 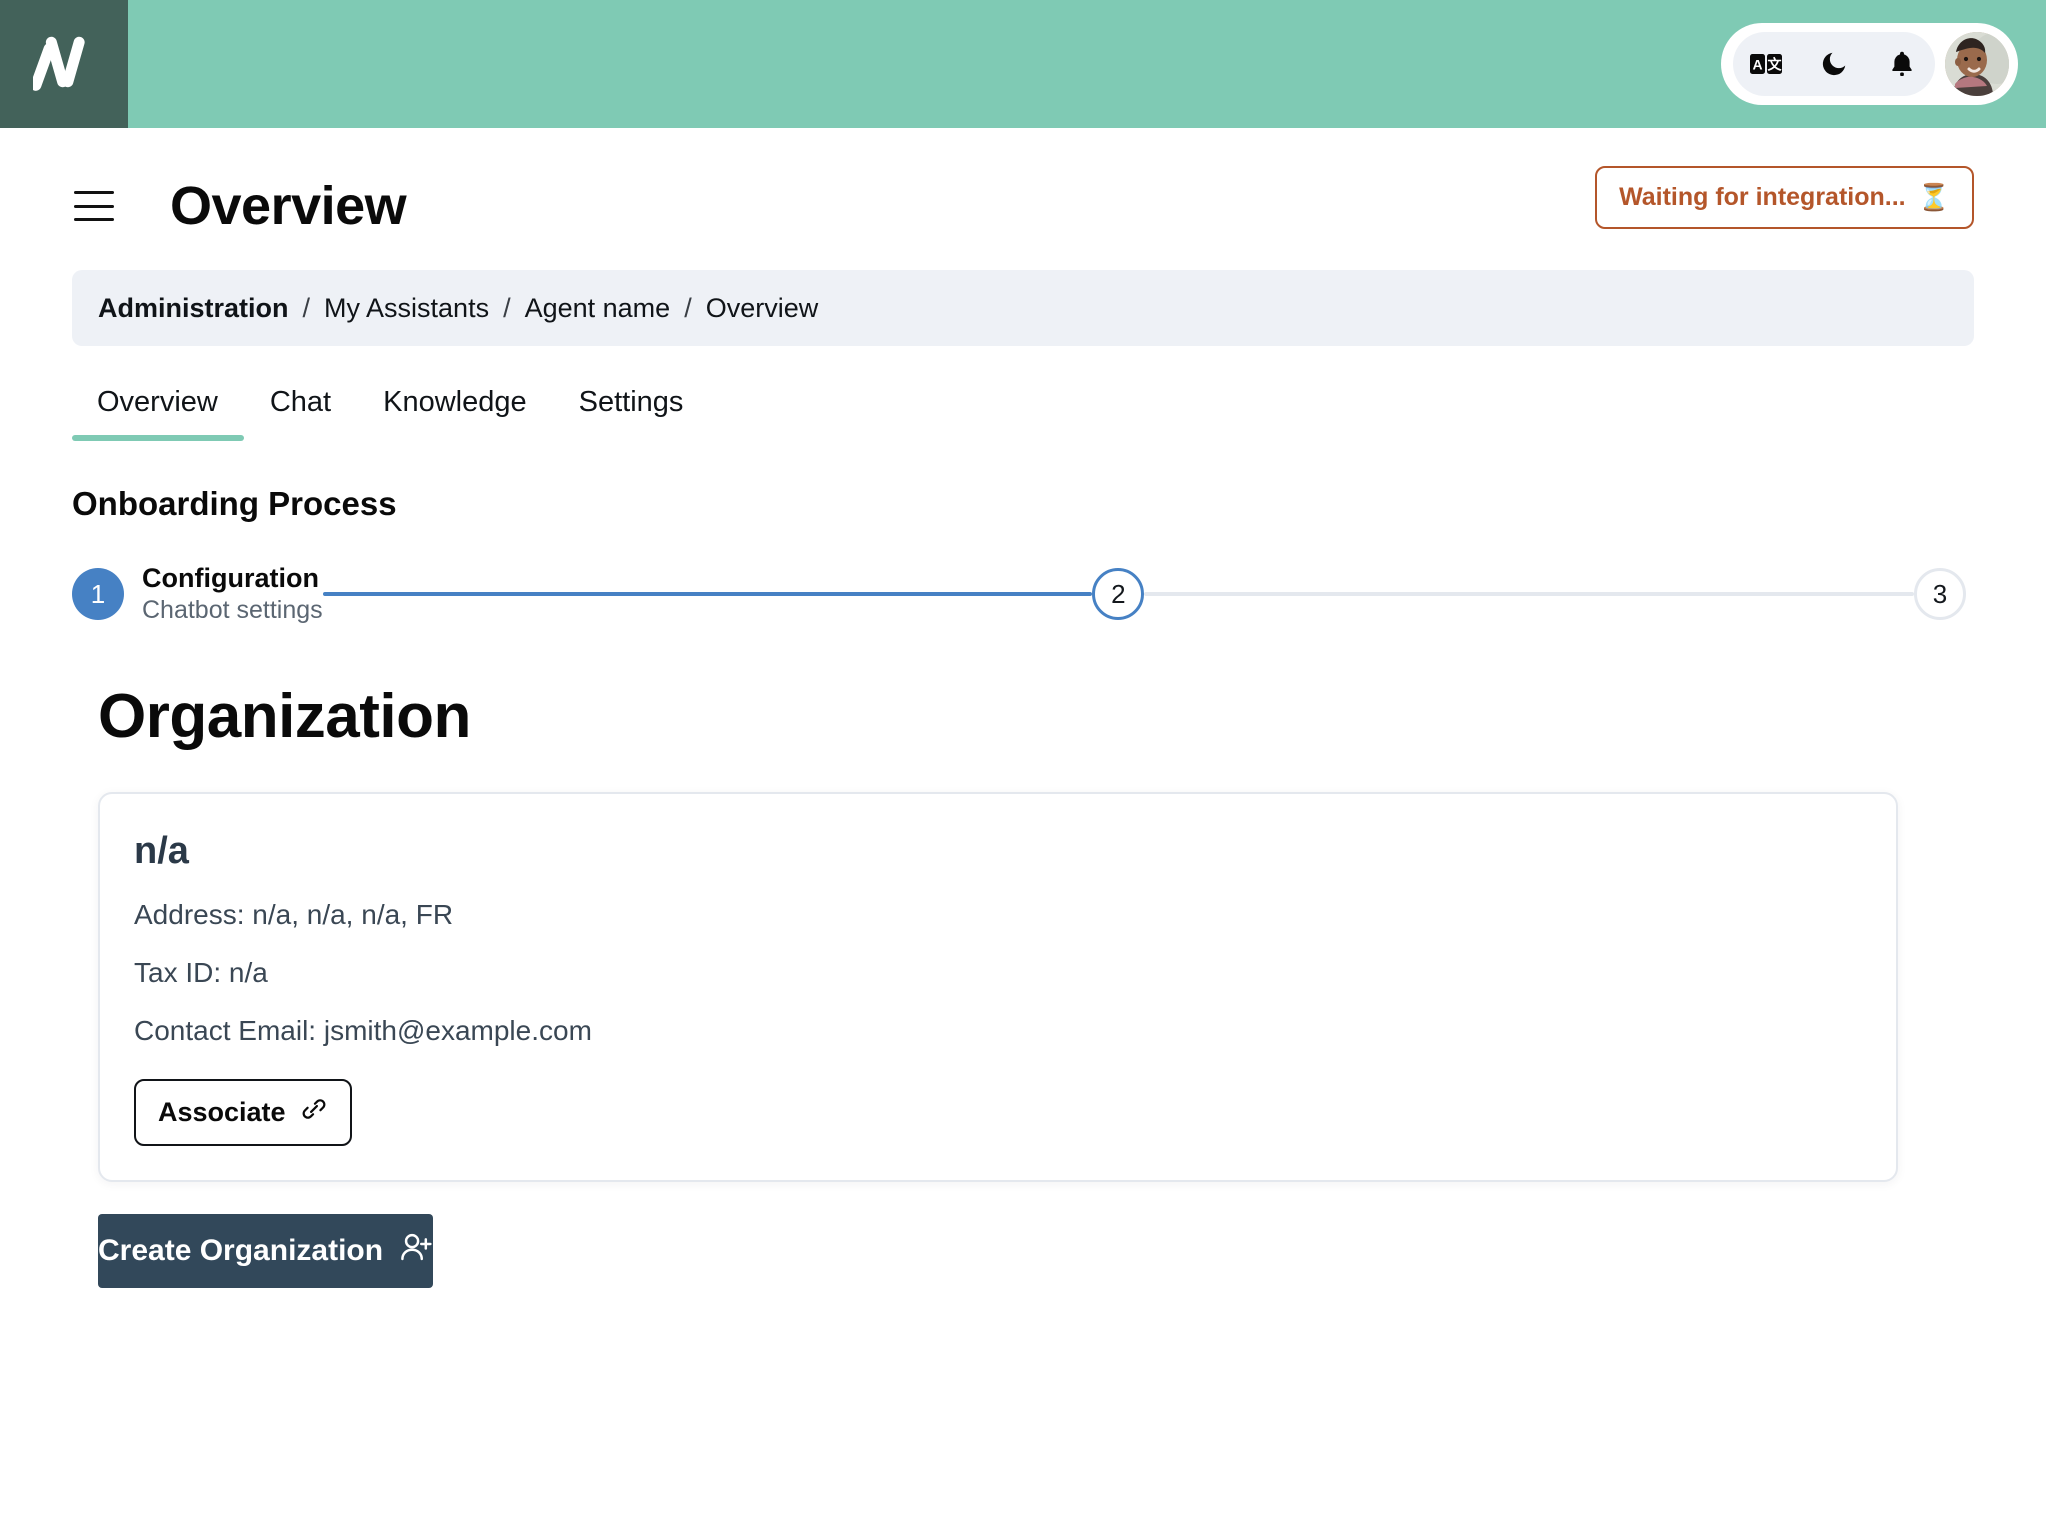 I want to click on app-logo, so click(x=64, y=64).